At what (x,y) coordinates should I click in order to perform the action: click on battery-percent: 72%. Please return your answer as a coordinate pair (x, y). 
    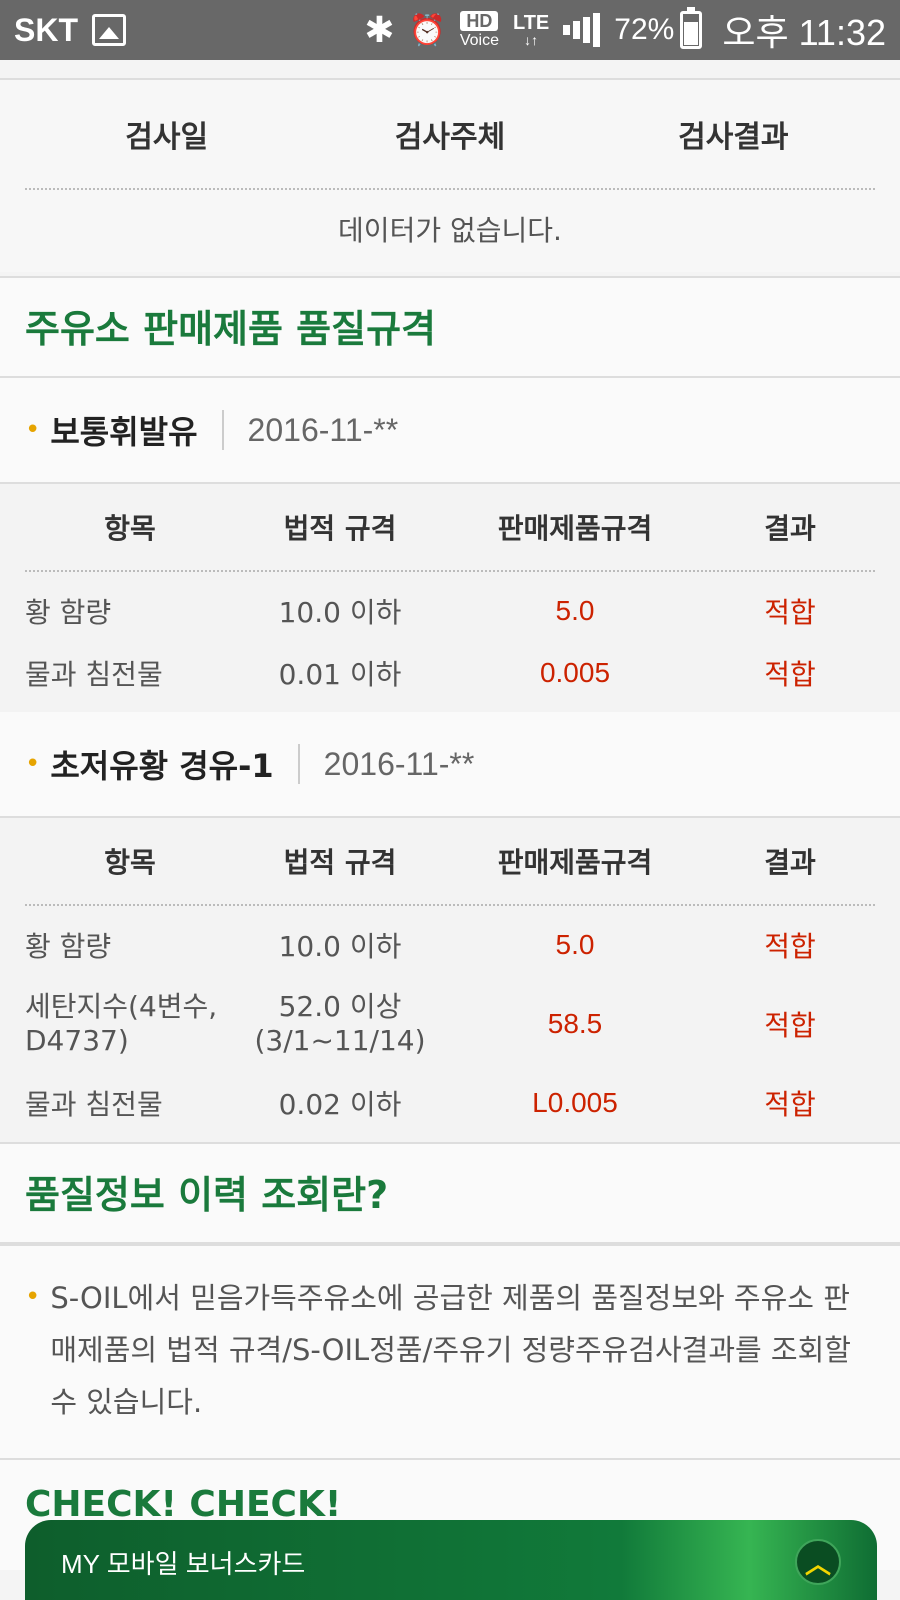
    Looking at the image, I should click on (644, 29).